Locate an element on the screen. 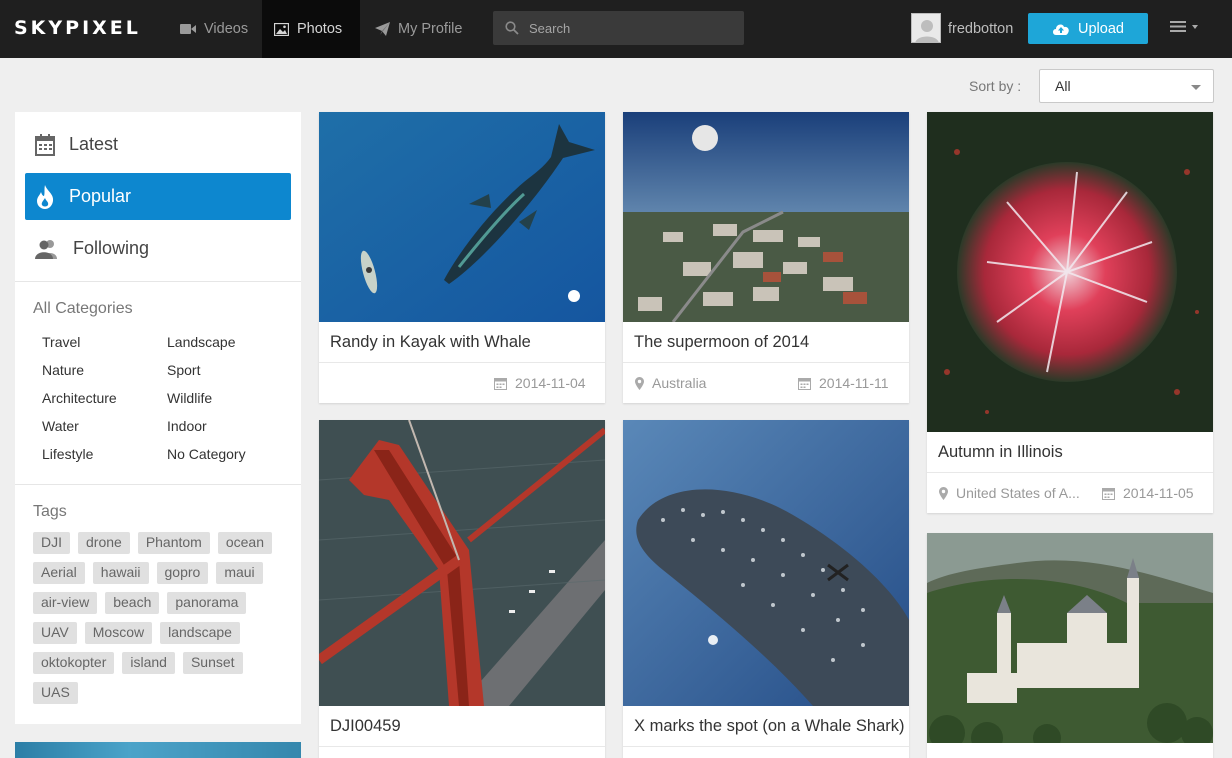 Image resolution: width=1232 pixels, height=758 pixels. upload-button: Upload is located at coordinates (1088, 28).